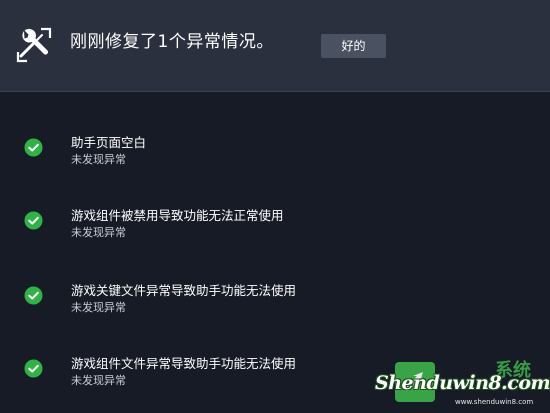 The width and height of the screenshot is (550, 413). What do you see at coordinates (353, 46) in the screenshot?
I see `ok-button: 好的` at bounding box center [353, 46].